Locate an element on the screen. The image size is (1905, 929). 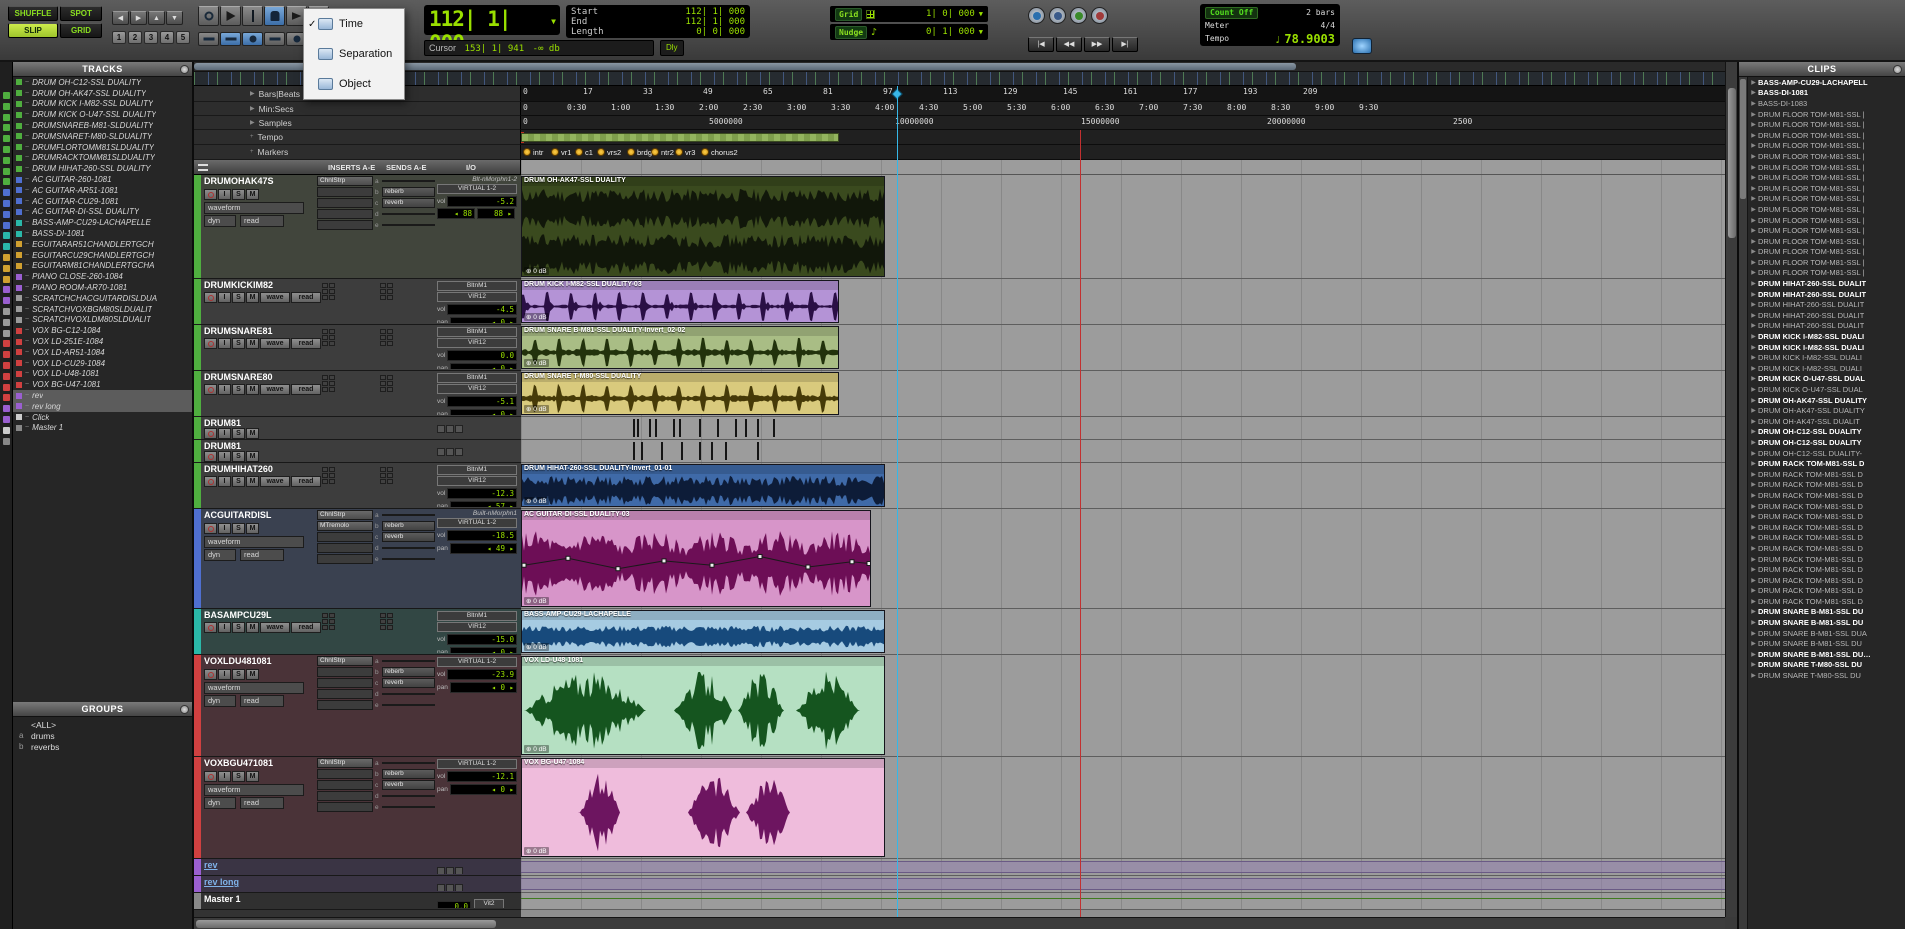
track-header: DRUM81 I S M is located at coordinates (357, 428).